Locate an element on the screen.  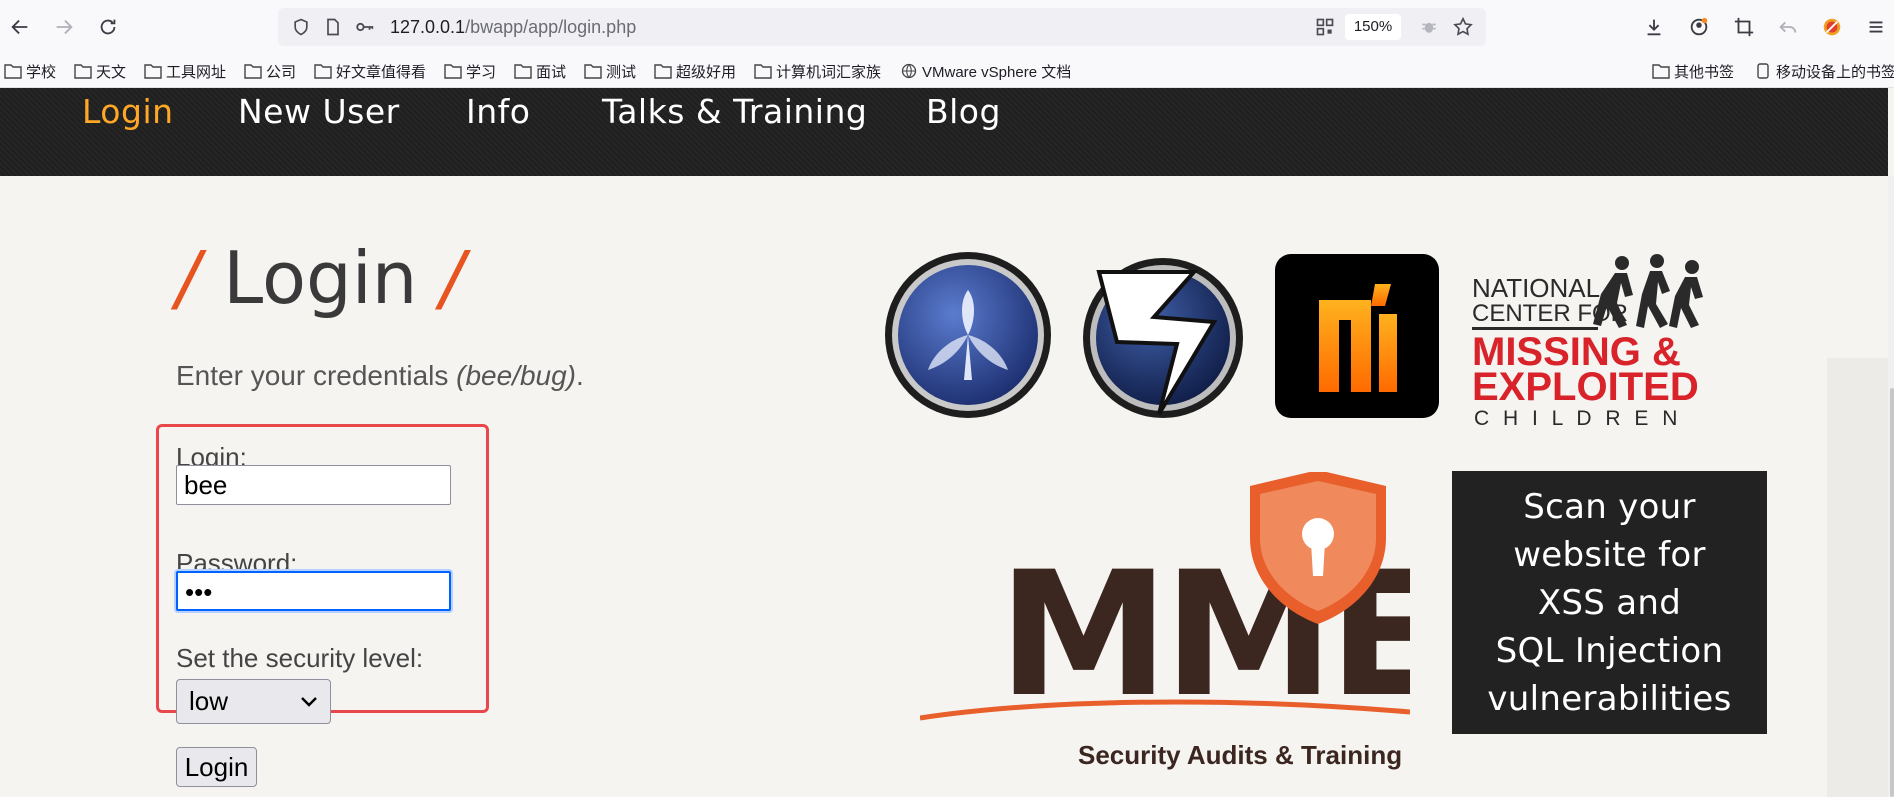
title-slash-left: / is located at coordinates (188, 278).